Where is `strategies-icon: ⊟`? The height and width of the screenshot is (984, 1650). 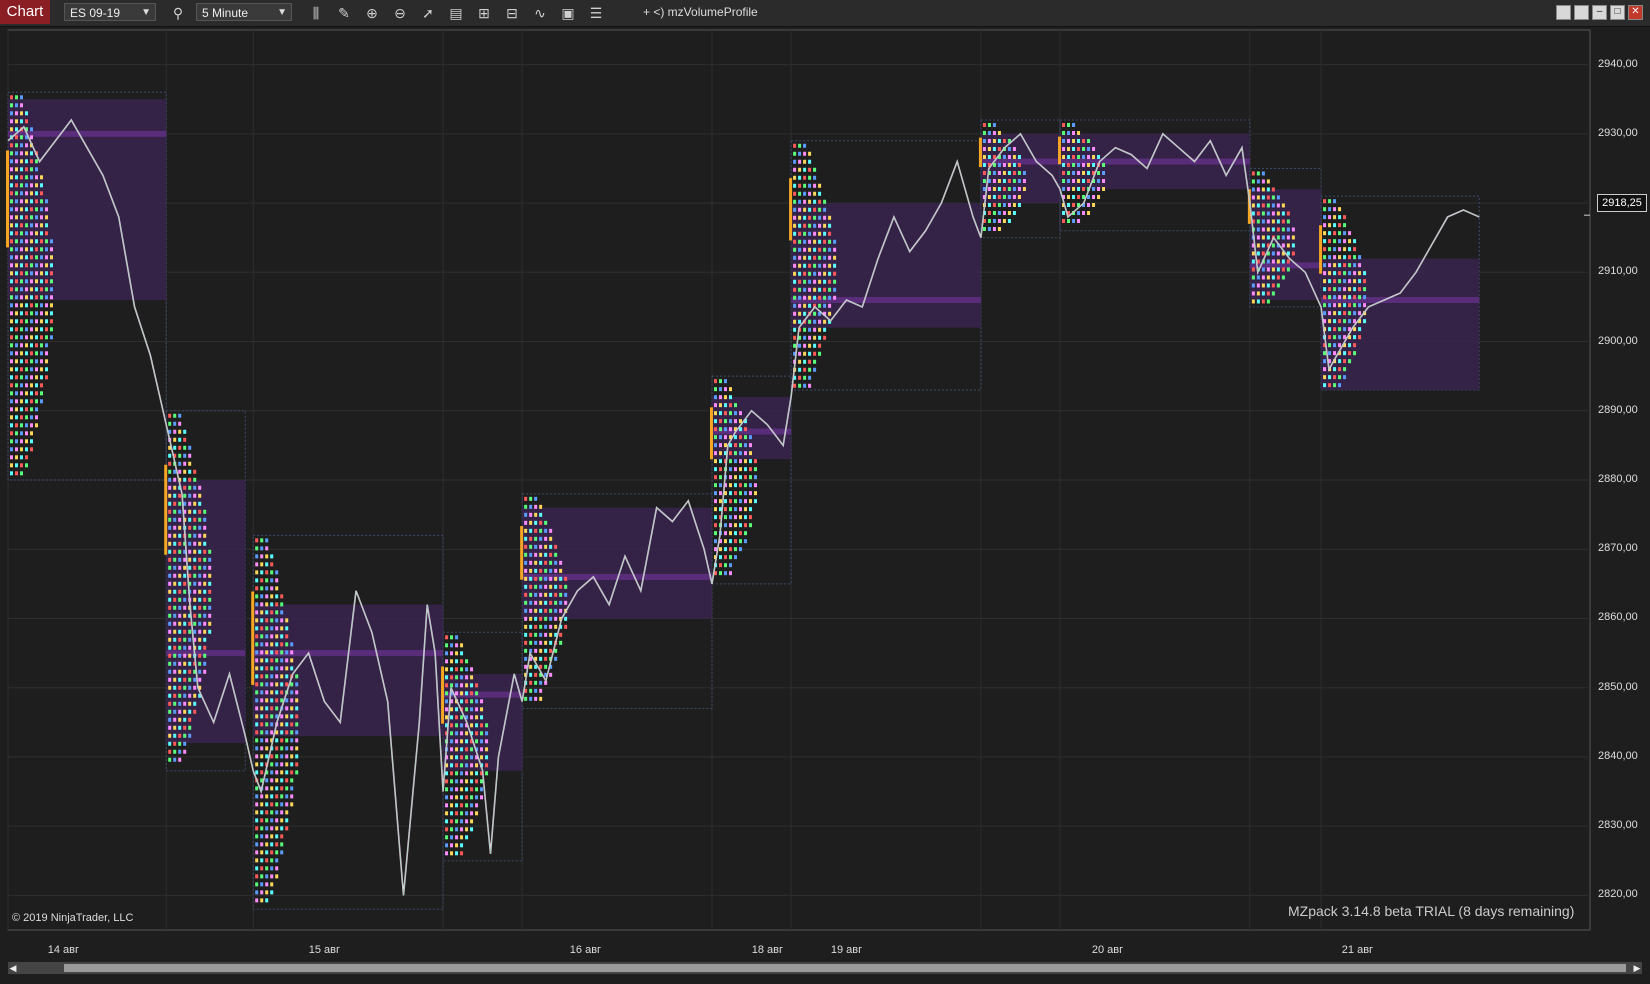 strategies-icon: ⊟ is located at coordinates (512, 13).